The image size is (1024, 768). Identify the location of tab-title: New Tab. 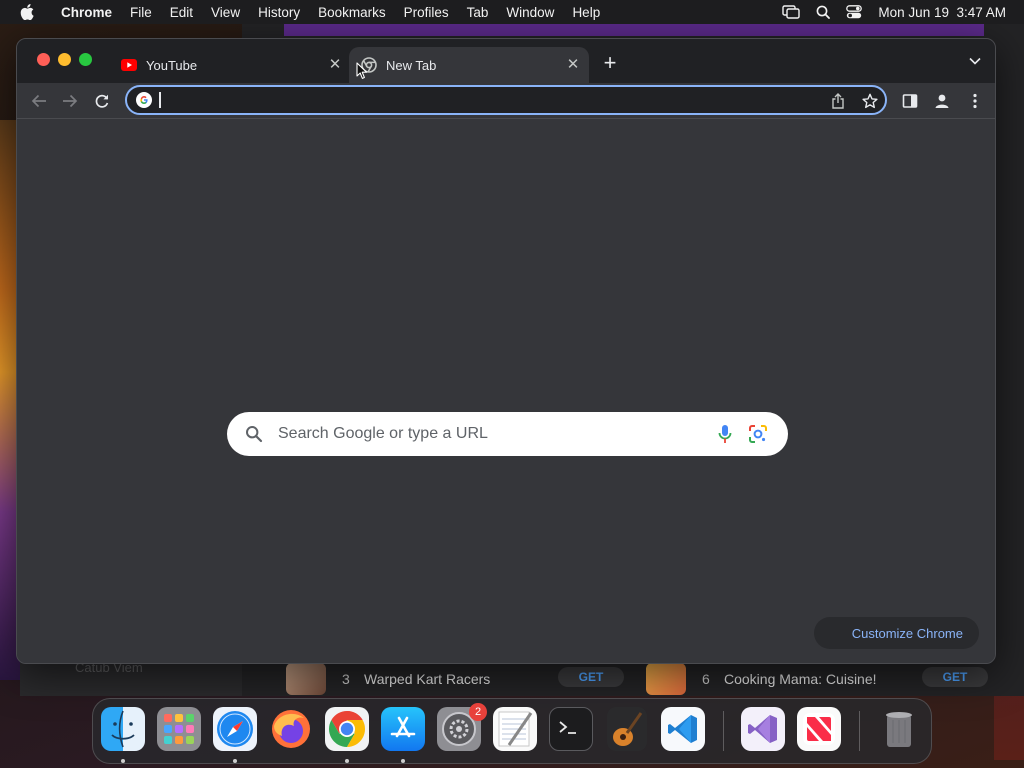
(411, 65).